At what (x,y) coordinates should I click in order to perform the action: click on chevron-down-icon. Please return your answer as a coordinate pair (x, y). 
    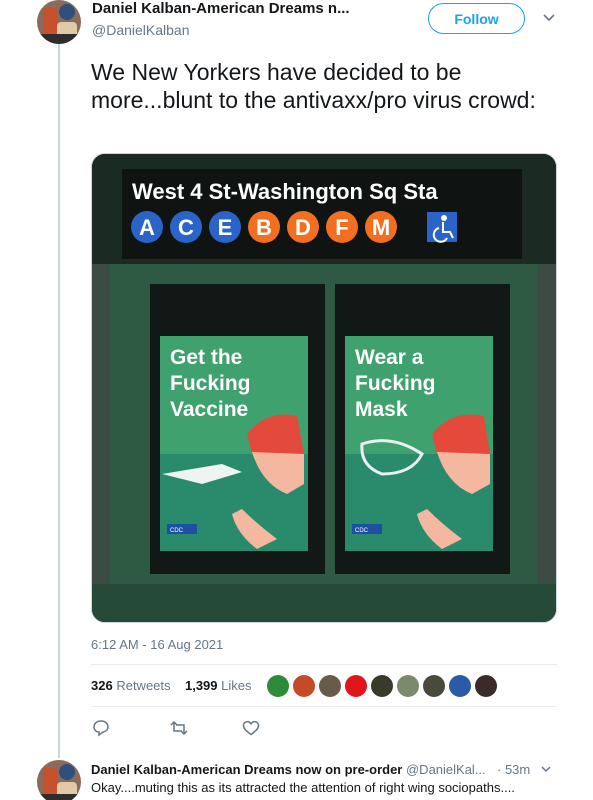
    Looking at the image, I should click on (549, 18).